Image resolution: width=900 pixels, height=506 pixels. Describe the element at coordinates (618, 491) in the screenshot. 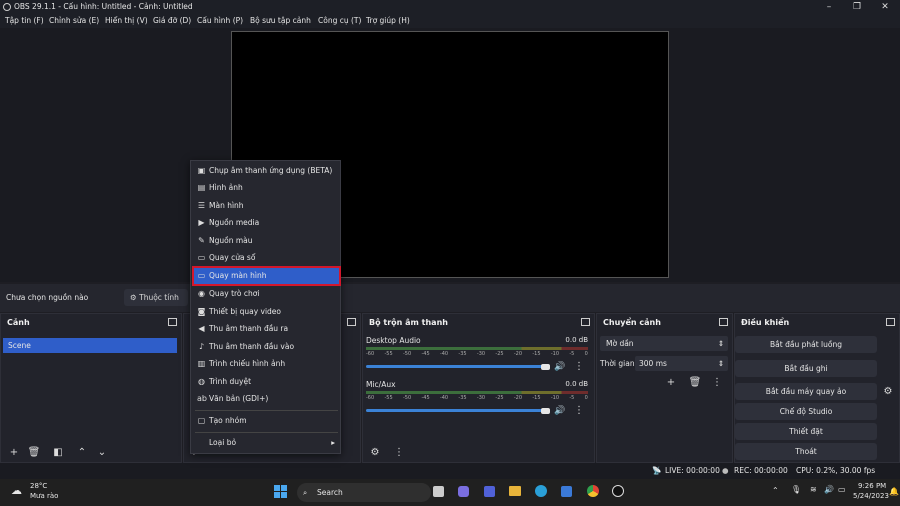

I see `obs-taskbar-icon` at that location.